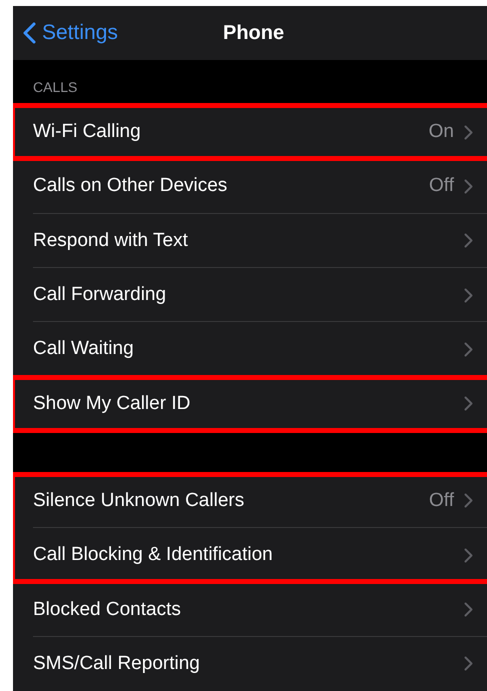 Image resolution: width=487 pixels, height=691 pixels. I want to click on row-label: Respond with Text, so click(111, 241).